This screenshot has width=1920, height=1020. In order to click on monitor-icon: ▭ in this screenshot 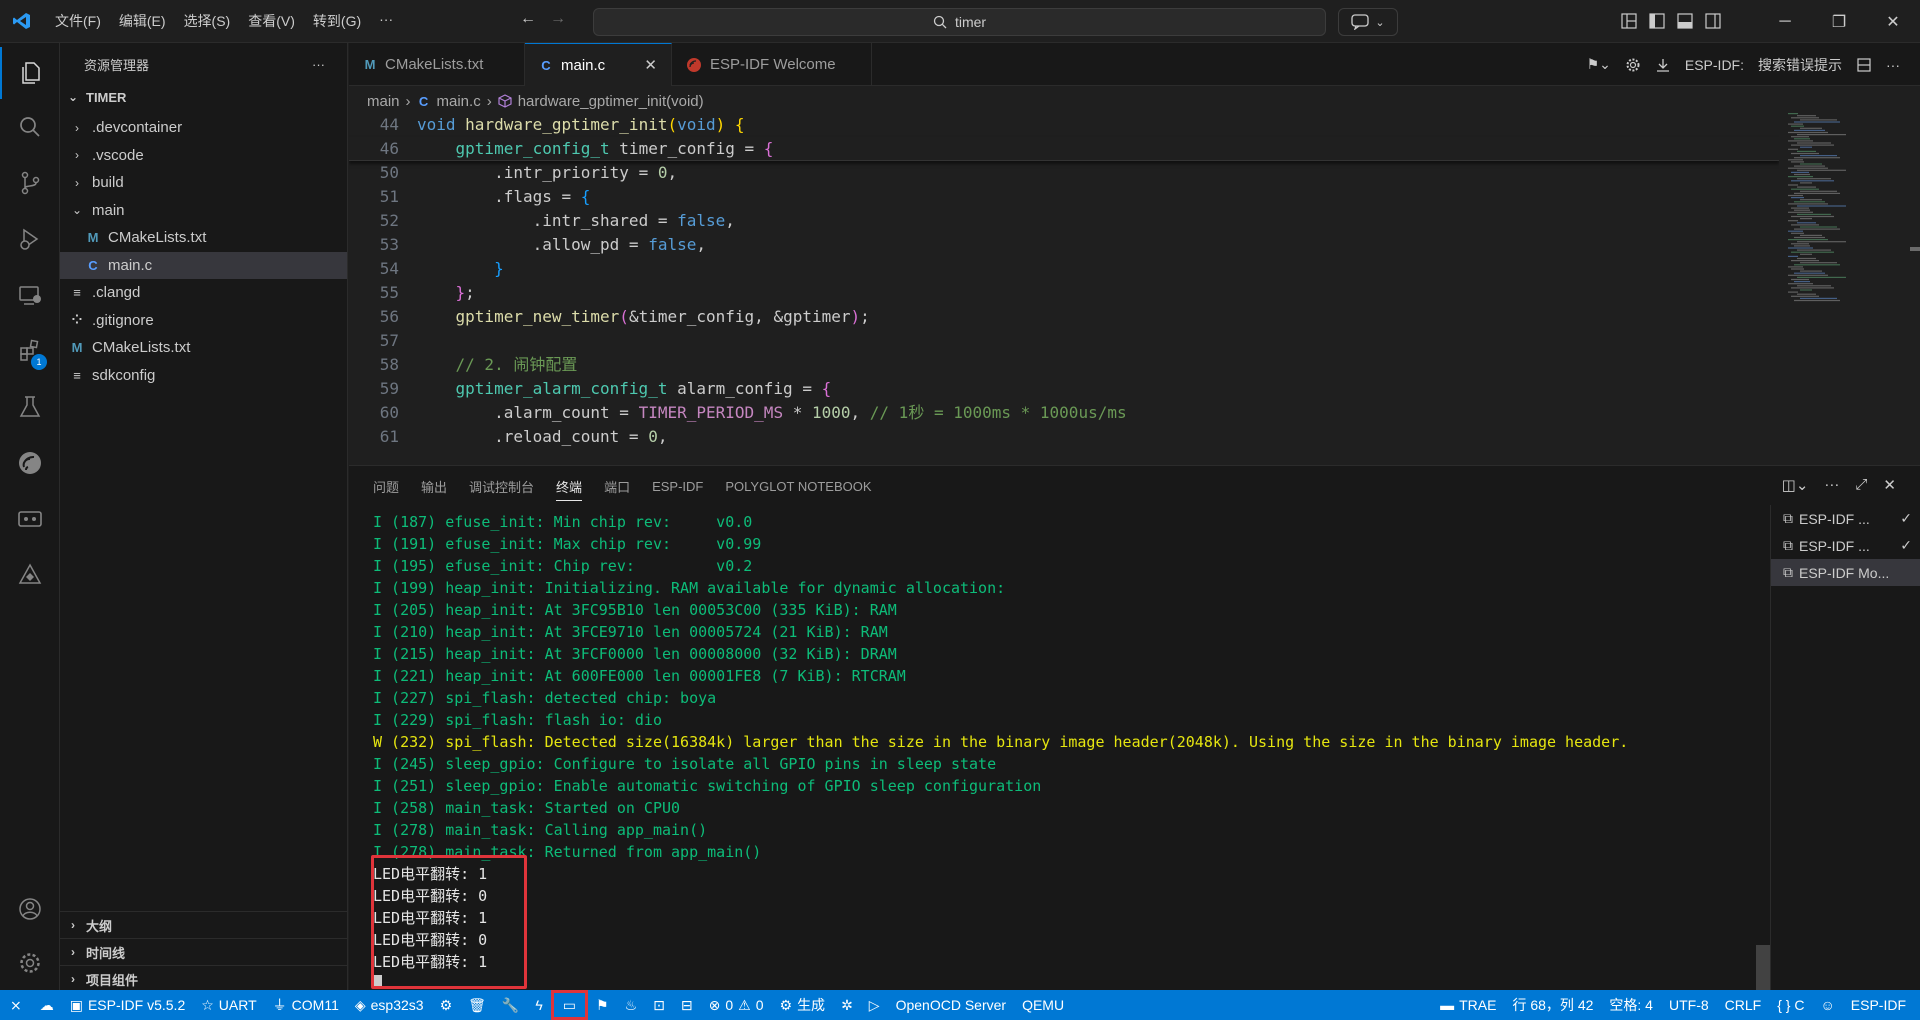, I will do `click(569, 1005)`.